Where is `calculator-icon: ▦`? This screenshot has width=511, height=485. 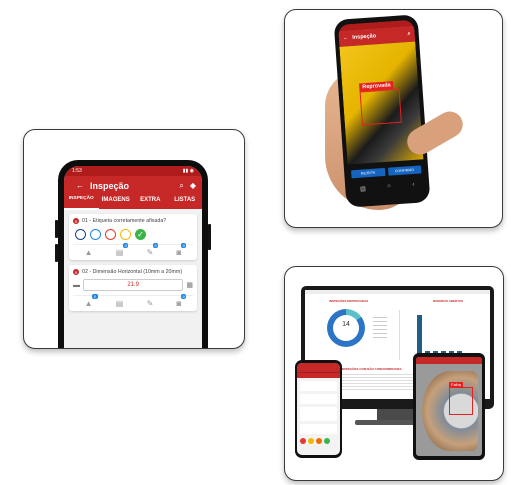 calculator-icon: ▦ is located at coordinates (189, 285).